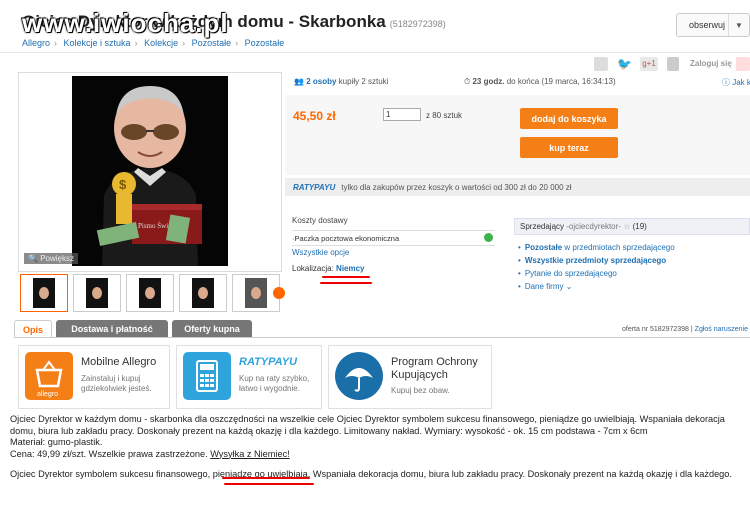 This screenshot has height=513, width=750. What do you see at coordinates (161, 43) in the screenshot?
I see `breadcrumb-item: Kolekcje` at bounding box center [161, 43].